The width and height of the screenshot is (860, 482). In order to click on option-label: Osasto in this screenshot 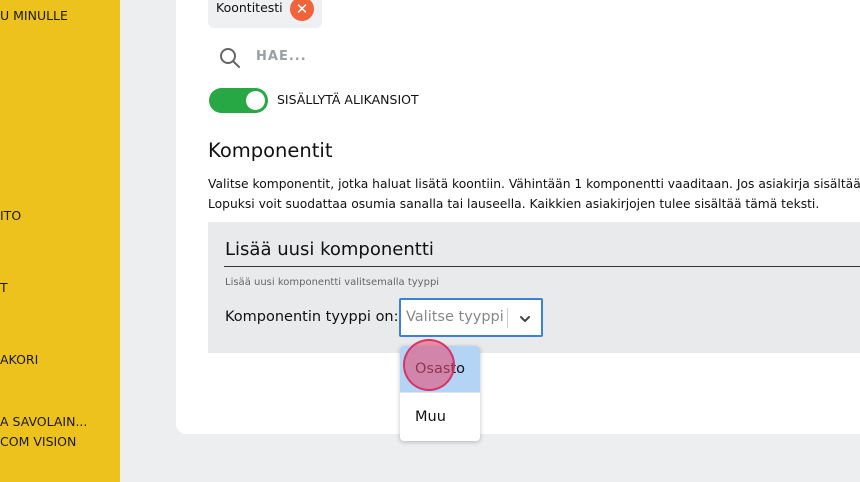, I will do `click(440, 369)`.